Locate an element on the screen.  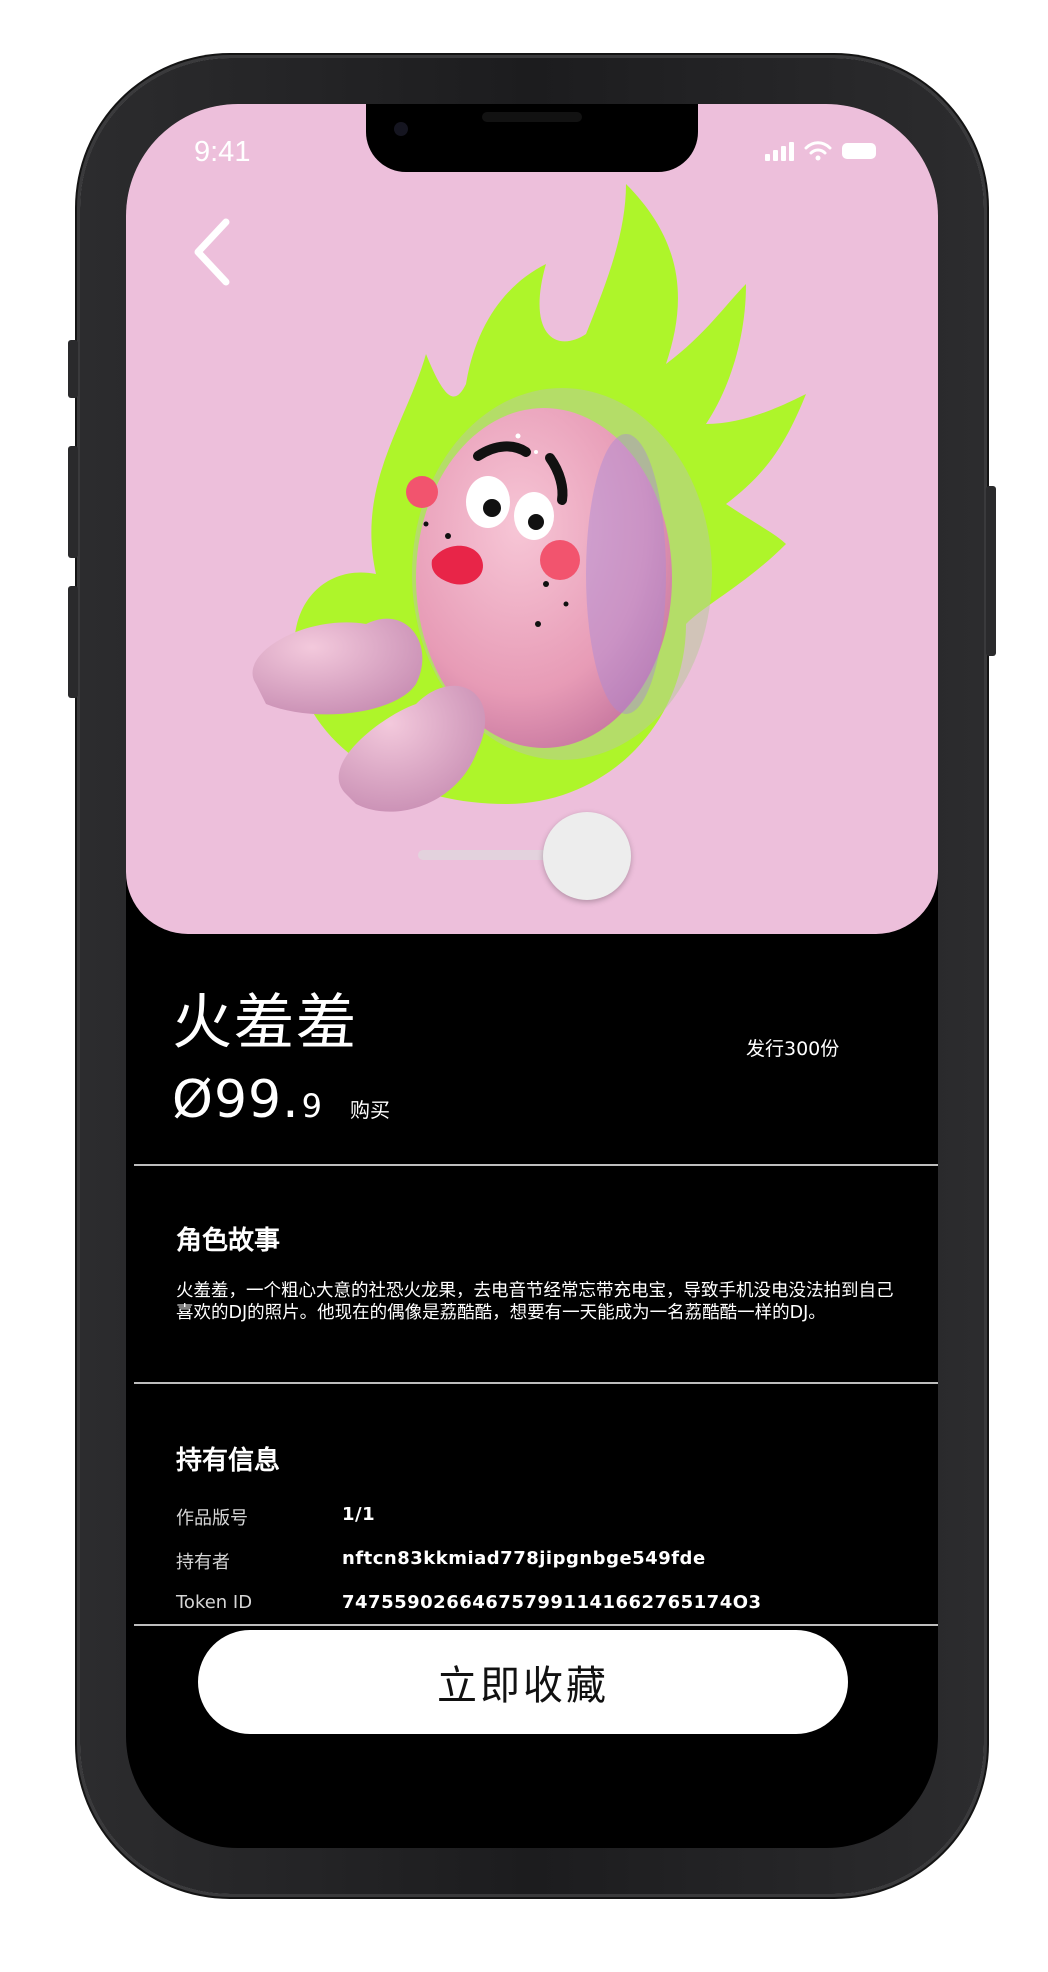
right-cheek is located at coordinates (560, 560).